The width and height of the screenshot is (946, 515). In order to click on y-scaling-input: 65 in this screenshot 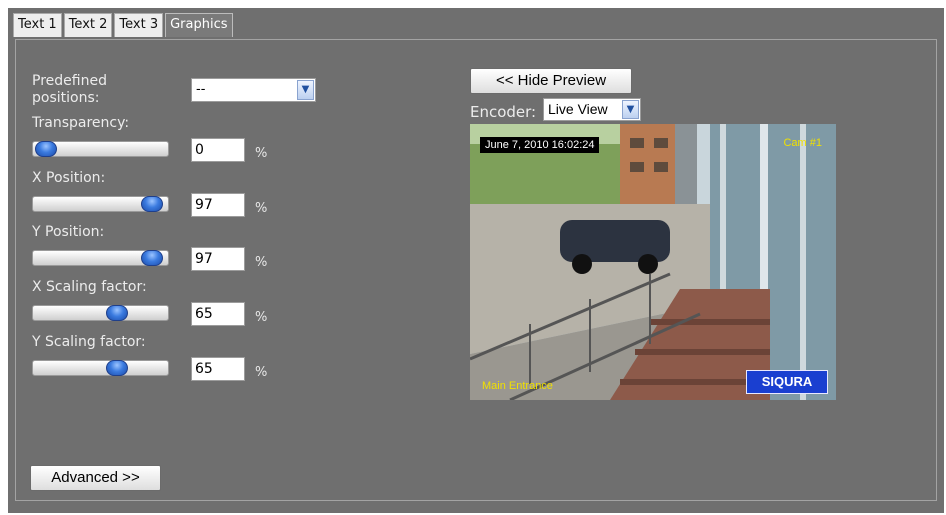, I will do `click(218, 369)`.